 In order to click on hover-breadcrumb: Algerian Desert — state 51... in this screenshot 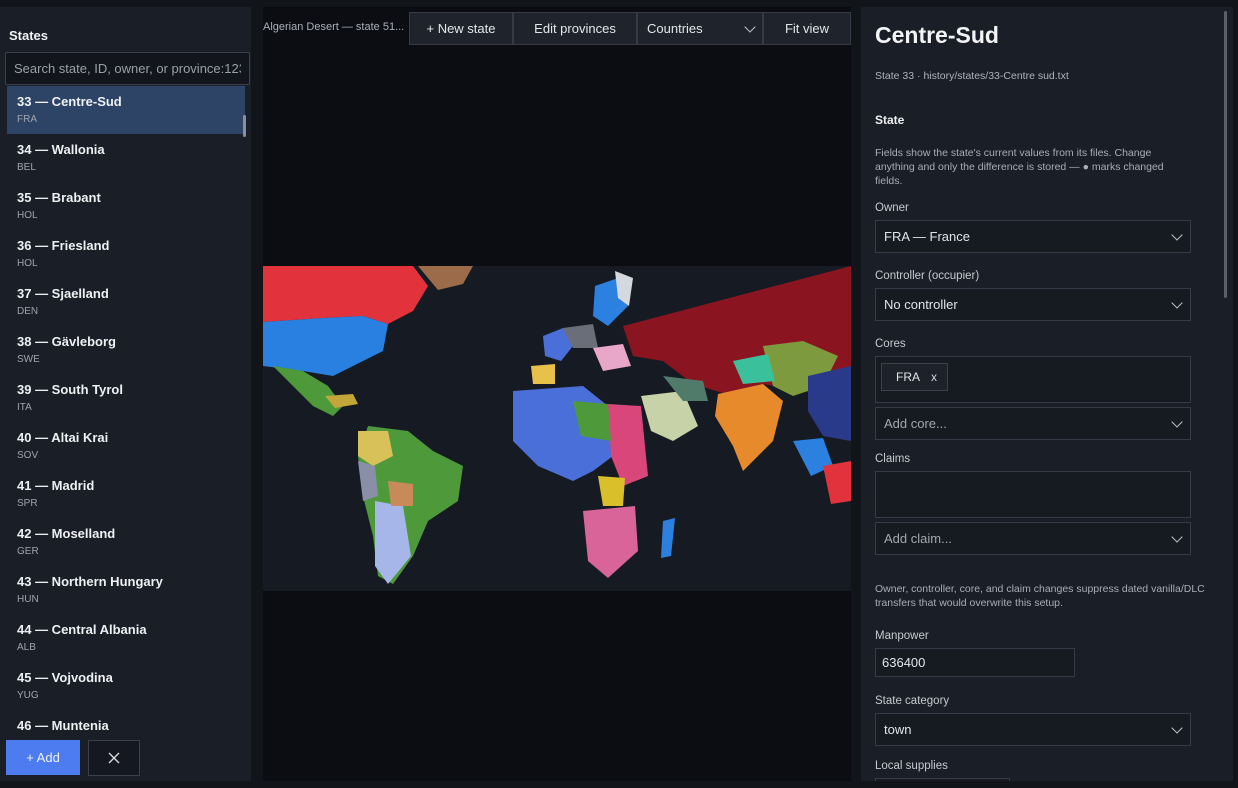, I will do `click(334, 27)`.